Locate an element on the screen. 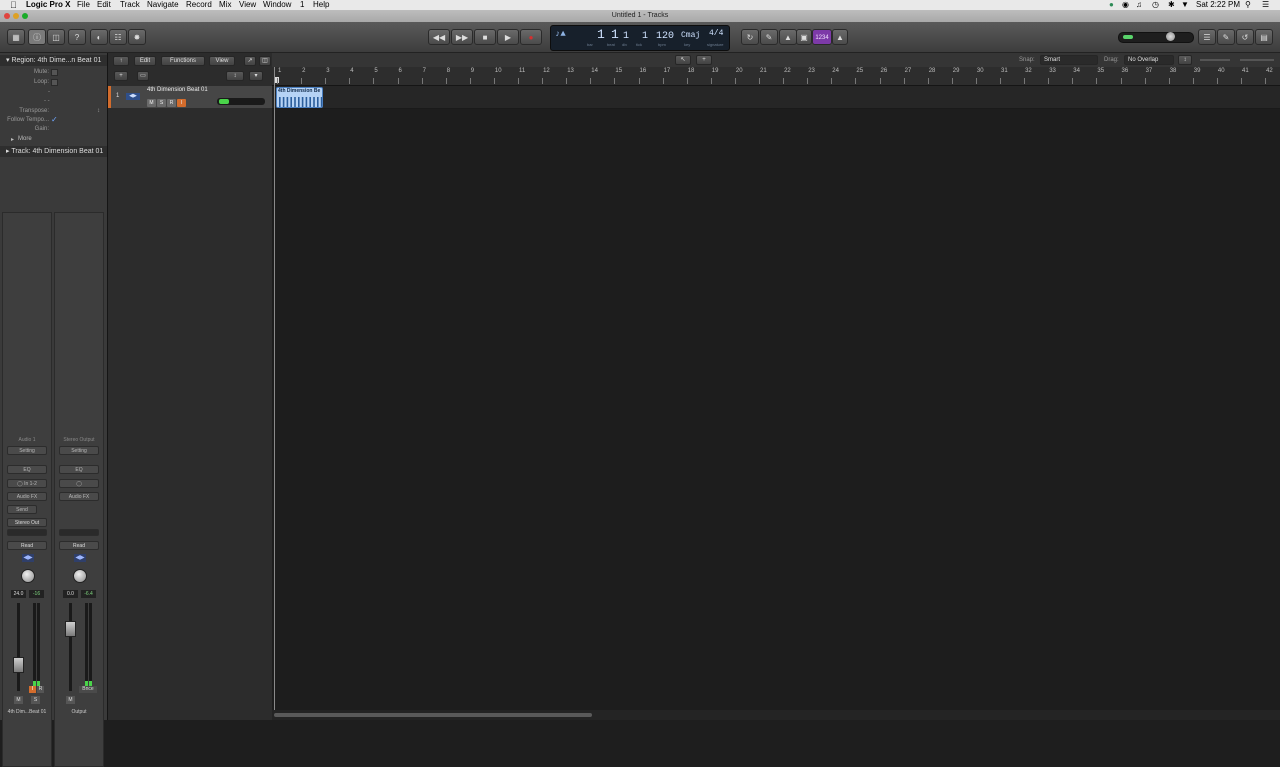 This screenshot has height=767, width=1280. menu-window: Window is located at coordinates (277, 5).